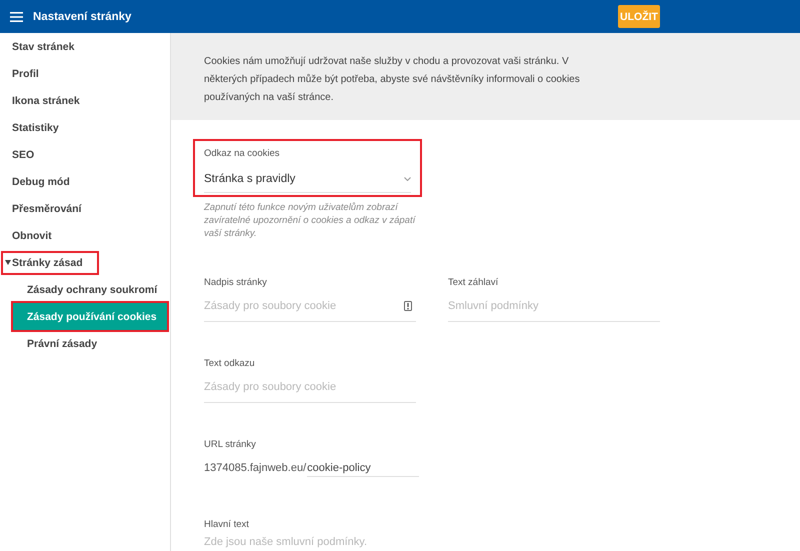 Image resolution: width=800 pixels, height=551 pixels. I want to click on menu-icon, so click(16, 17).